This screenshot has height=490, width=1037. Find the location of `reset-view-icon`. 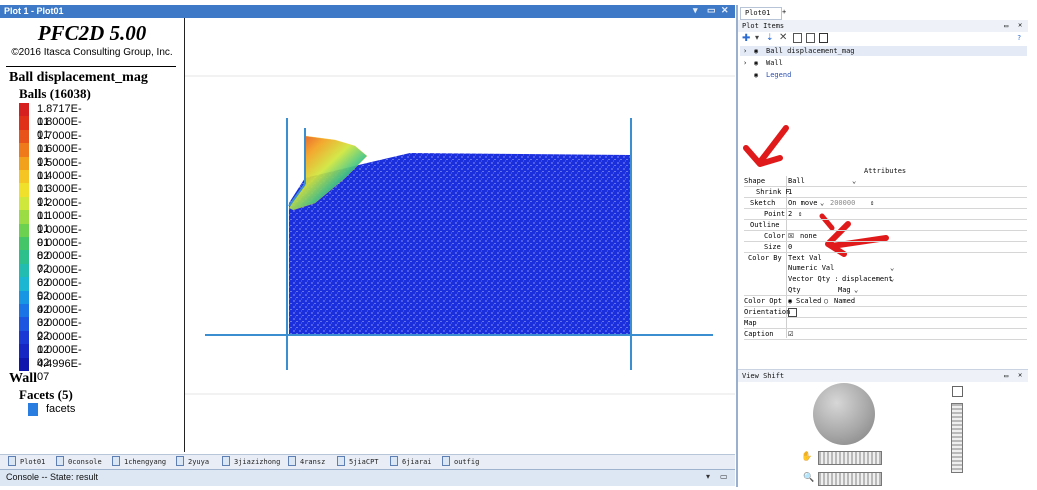

reset-view-icon is located at coordinates (957, 391).